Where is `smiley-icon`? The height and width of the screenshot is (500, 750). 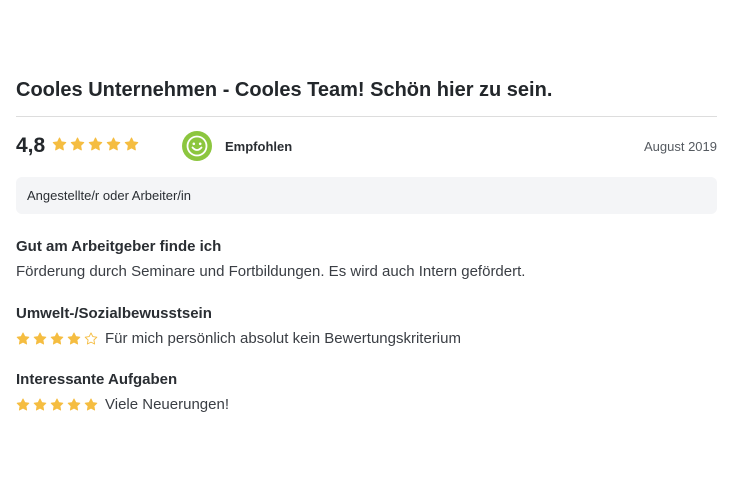
smiley-icon is located at coordinates (197, 146).